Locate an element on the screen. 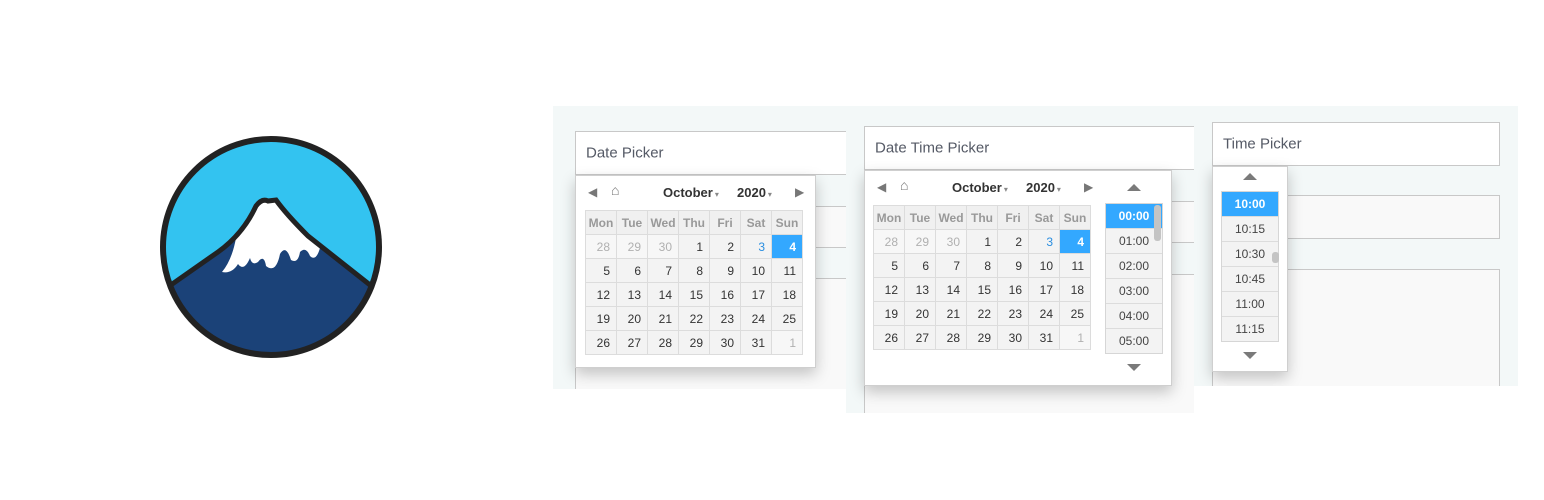 The height and width of the screenshot is (500, 1544). date-picker-input: Date Picker is located at coordinates (710, 153).